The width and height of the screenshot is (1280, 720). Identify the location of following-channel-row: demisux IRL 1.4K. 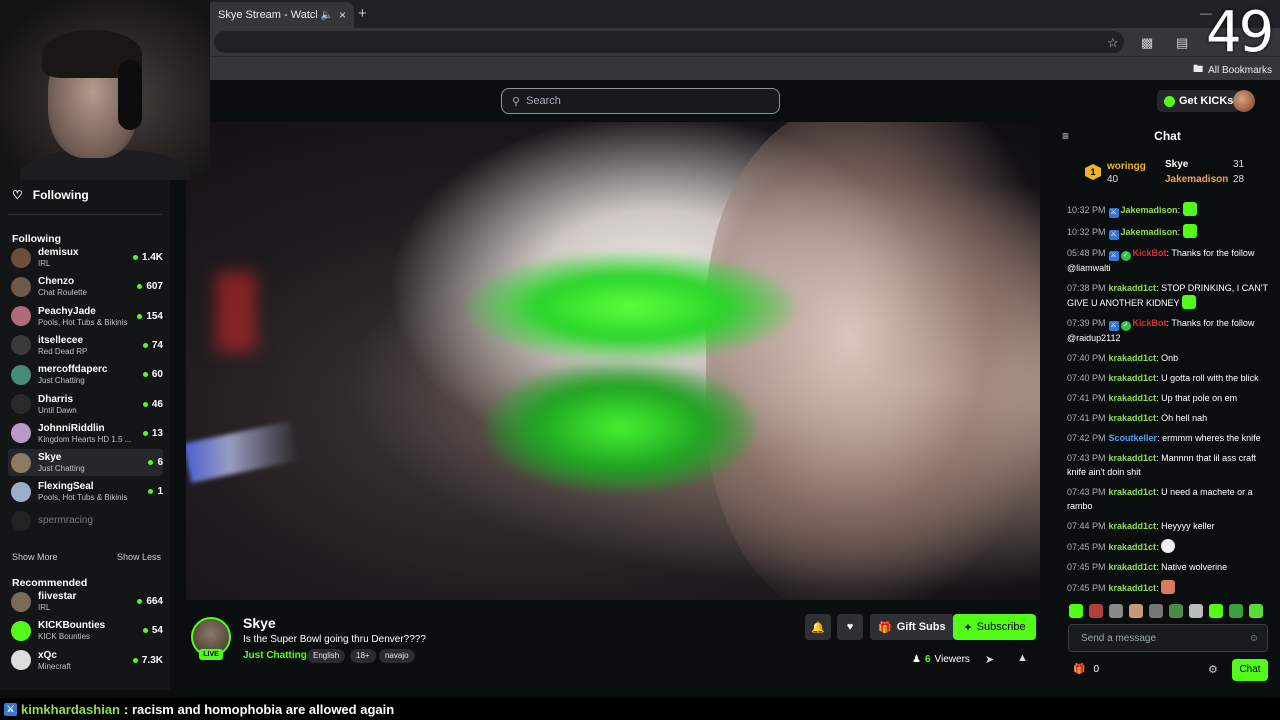
(85, 257).